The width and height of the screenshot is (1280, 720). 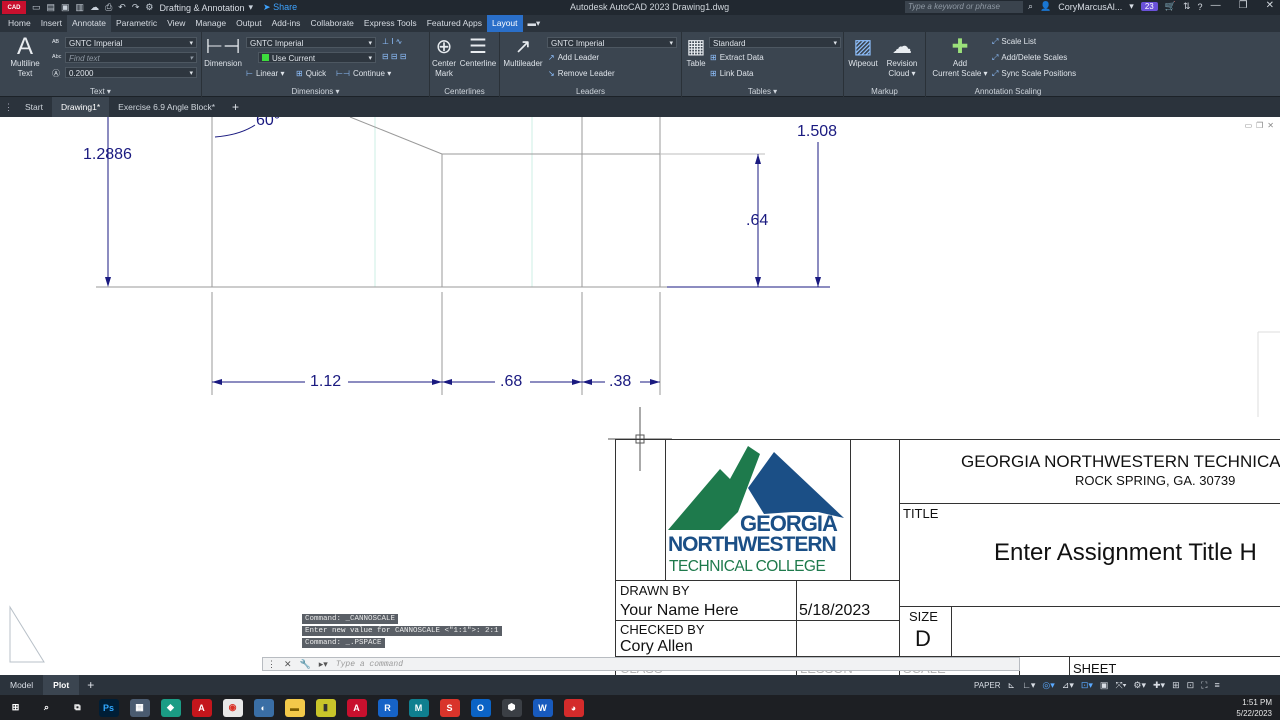 What do you see at coordinates (356, 707) in the screenshot?
I see `autocad-taskbar-icon: A` at bounding box center [356, 707].